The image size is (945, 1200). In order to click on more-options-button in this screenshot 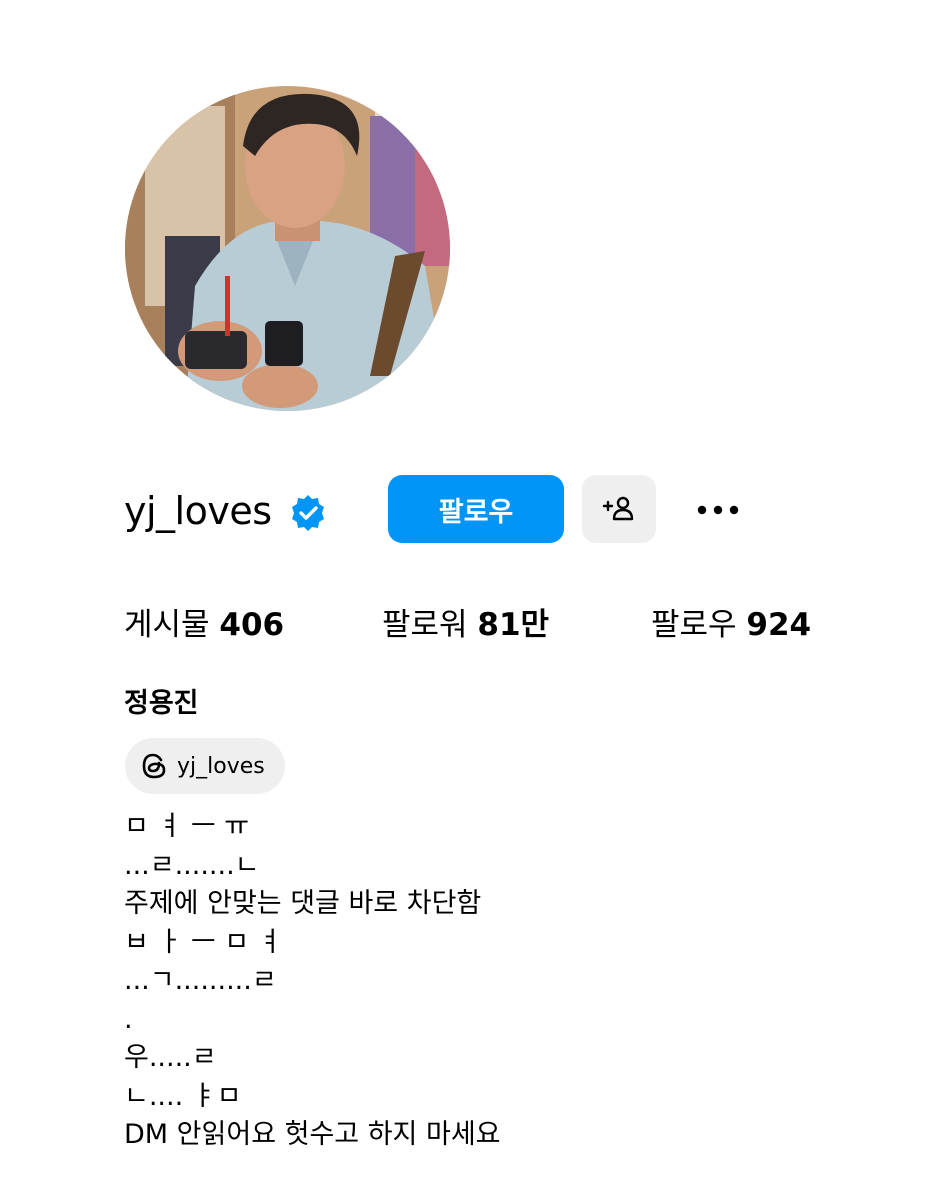, I will do `click(718, 510)`.